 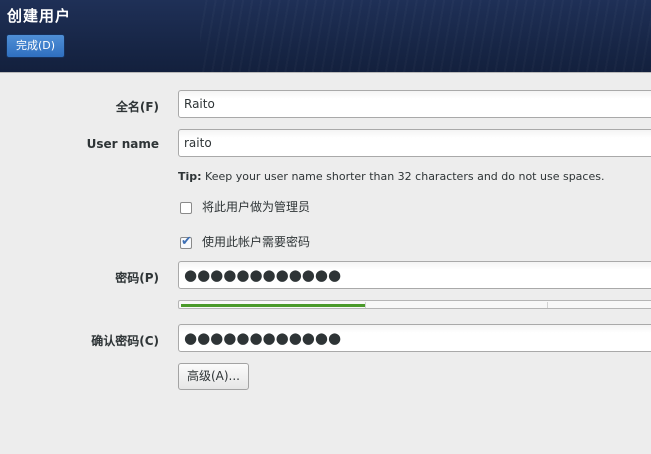 What do you see at coordinates (125, 341) in the screenshot?
I see `confirm-password-label: 确认密码(C)` at bounding box center [125, 341].